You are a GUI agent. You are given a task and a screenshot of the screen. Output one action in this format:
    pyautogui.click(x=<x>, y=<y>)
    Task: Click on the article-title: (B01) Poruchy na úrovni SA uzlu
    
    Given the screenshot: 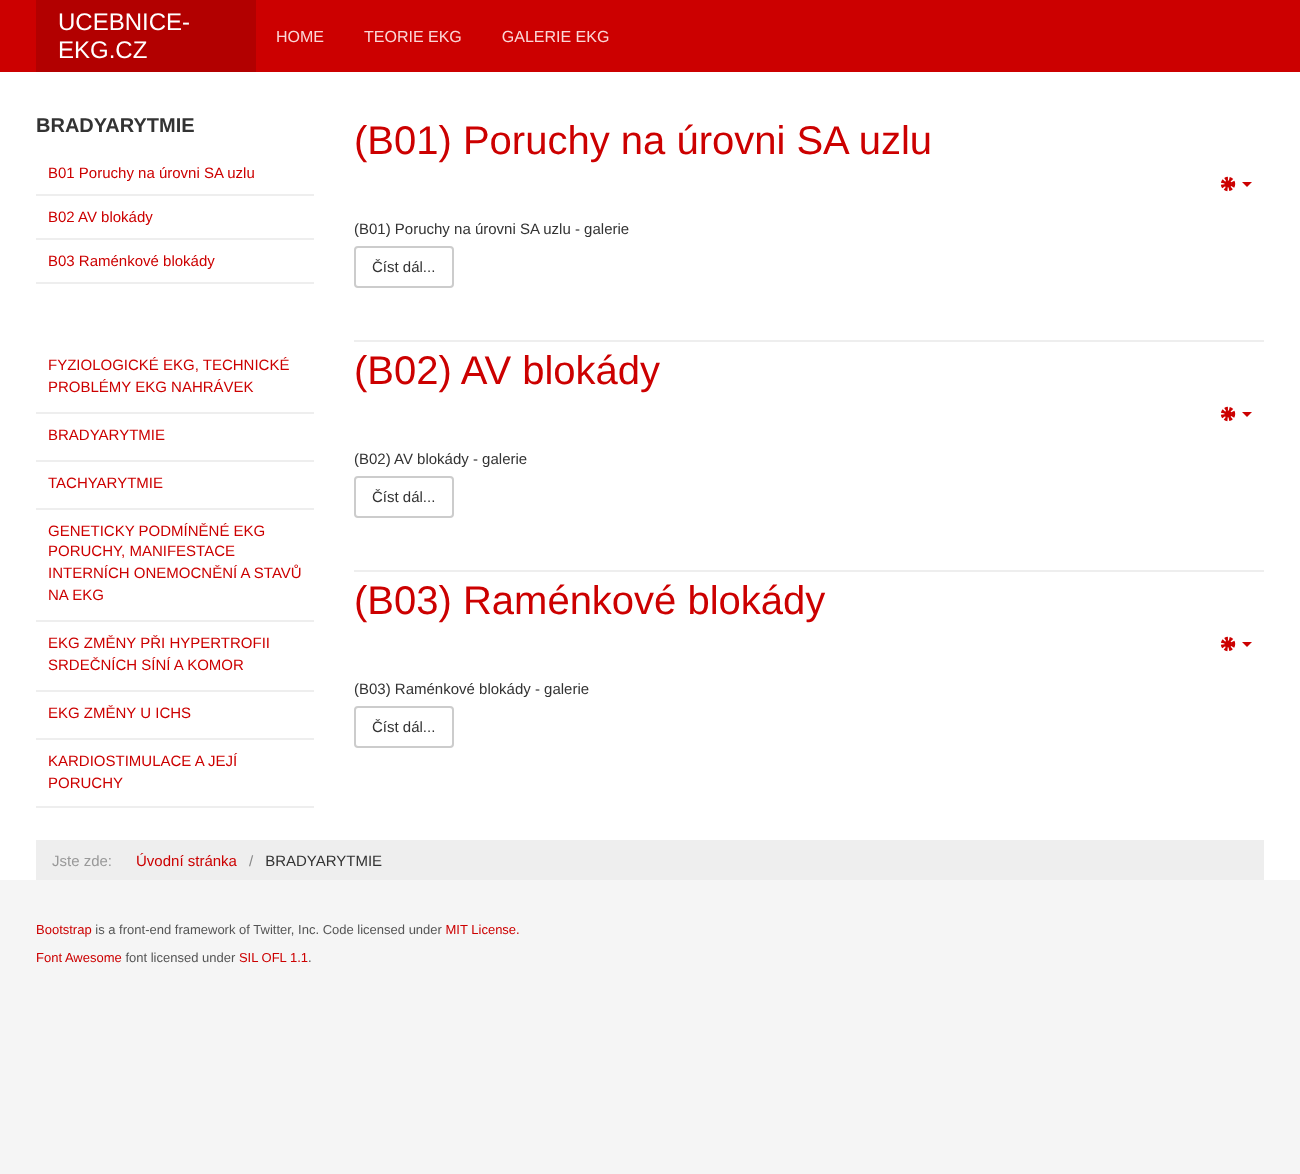 What is the action you would take?
    pyautogui.click(x=809, y=142)
    